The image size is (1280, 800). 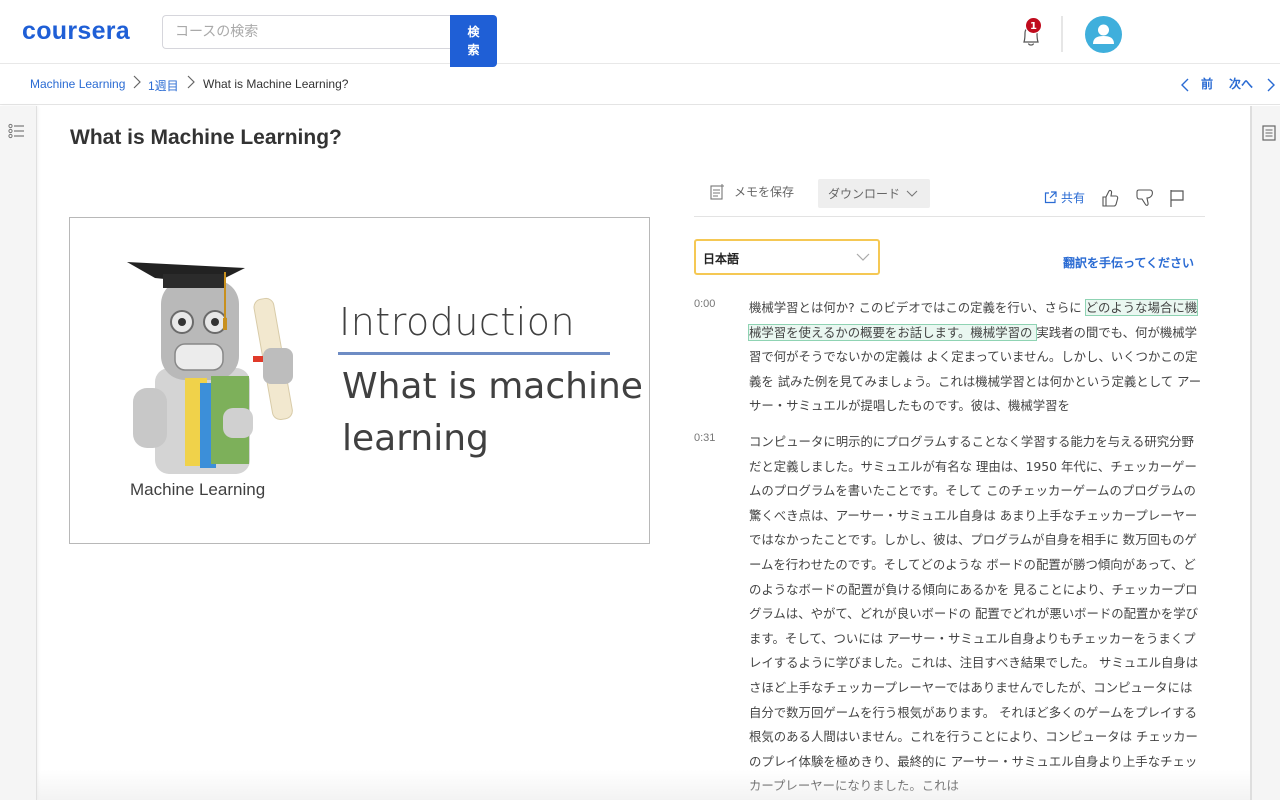 What do you see at coordinates (1145, 198) in the screenshot?
I see `thumbs-down-icon` at bounding box center [1145, 198].